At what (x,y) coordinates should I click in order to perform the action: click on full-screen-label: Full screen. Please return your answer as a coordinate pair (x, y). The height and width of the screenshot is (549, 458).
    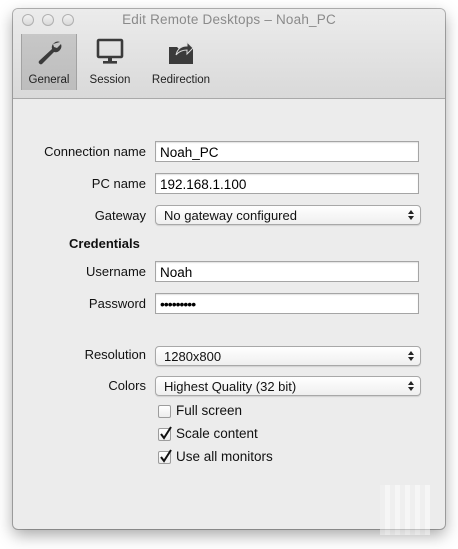
    Looking at the image, I should click on (209, 410).